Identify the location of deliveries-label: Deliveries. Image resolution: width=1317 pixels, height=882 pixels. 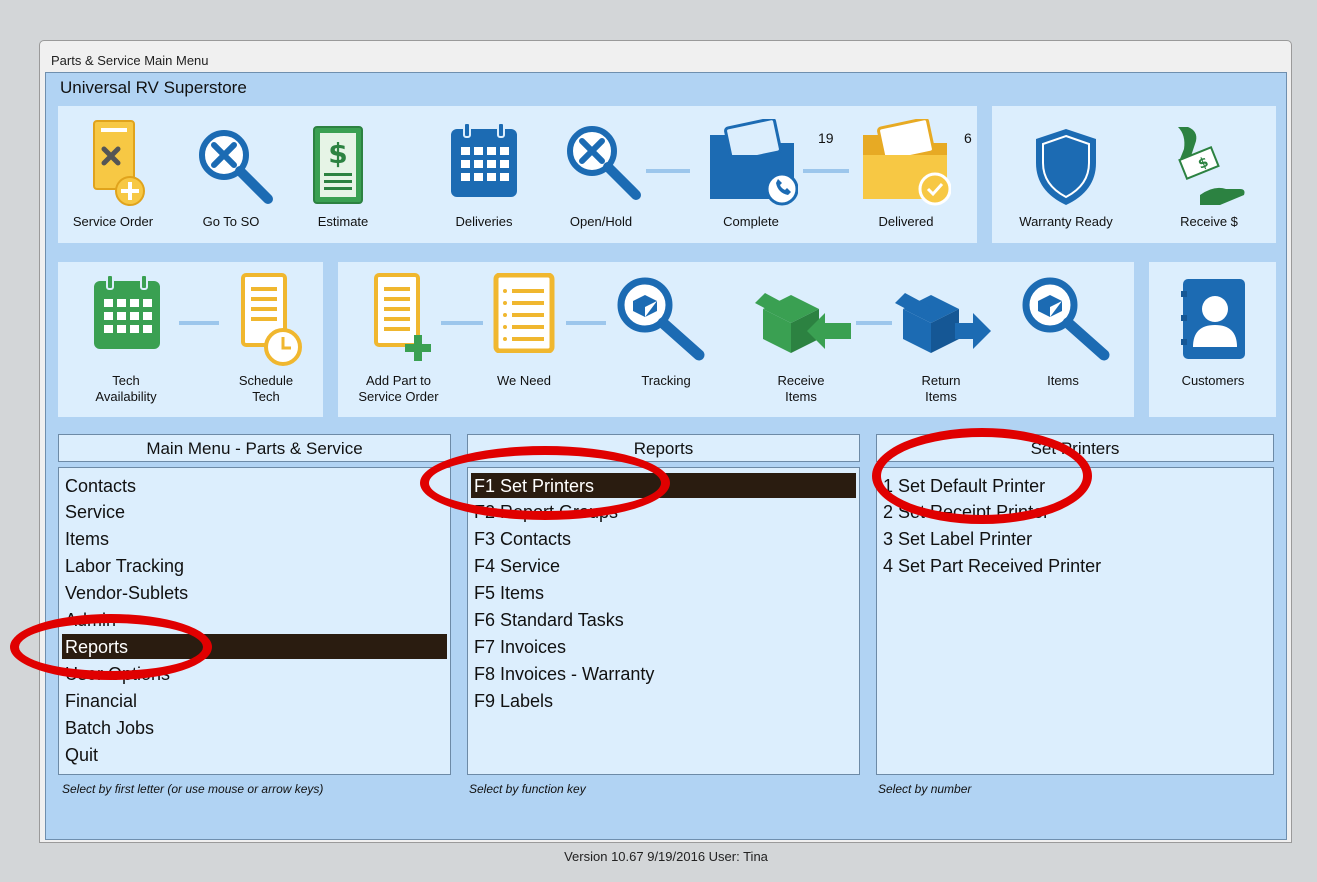
(484, 221).